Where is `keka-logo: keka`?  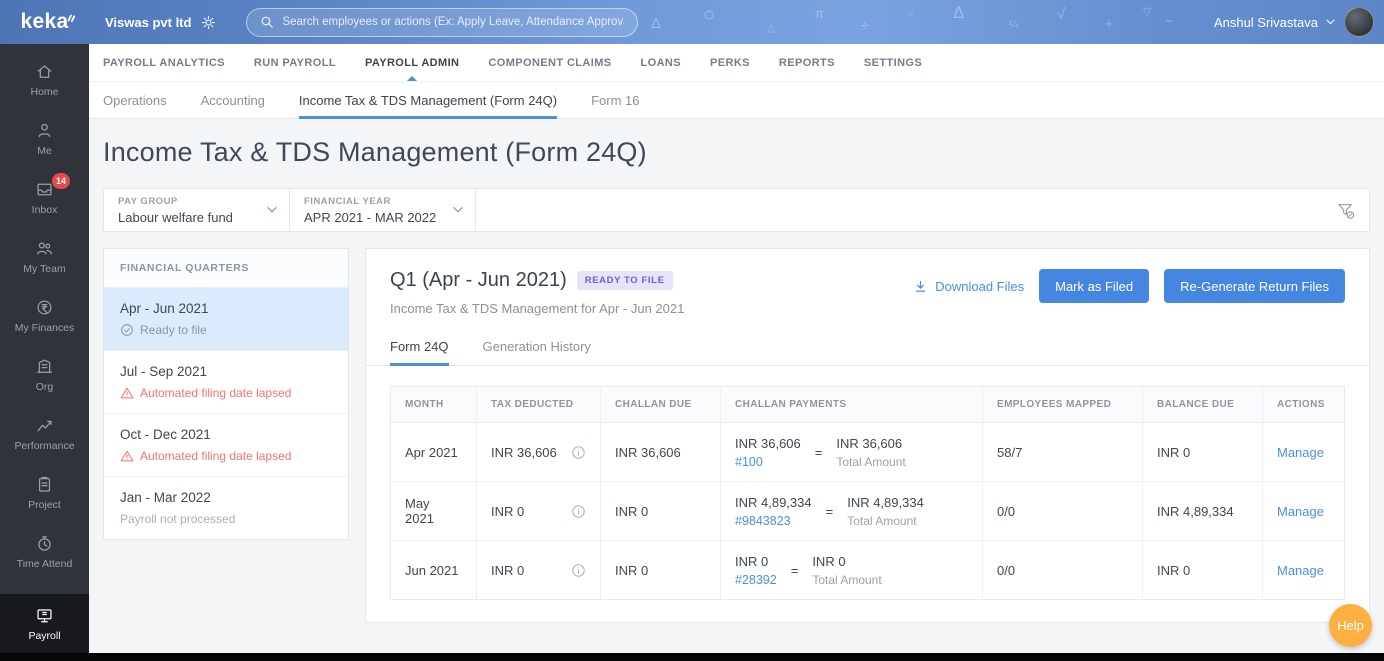 keka-logo: keka is located at coordinates (44, 22).